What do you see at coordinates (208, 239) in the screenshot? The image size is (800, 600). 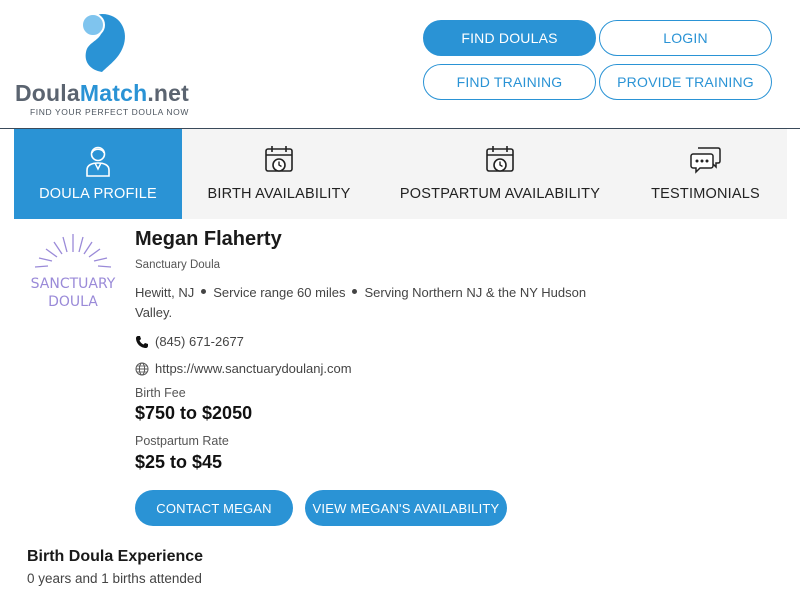 I see `doula-name: Megan Flaherty` at bounding box center [208, 239].